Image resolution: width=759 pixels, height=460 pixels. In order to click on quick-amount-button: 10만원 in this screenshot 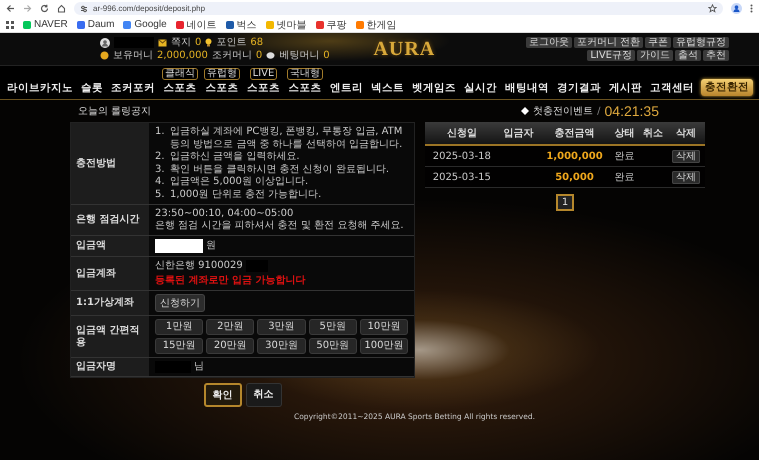, I will do `click(384, 327)`.